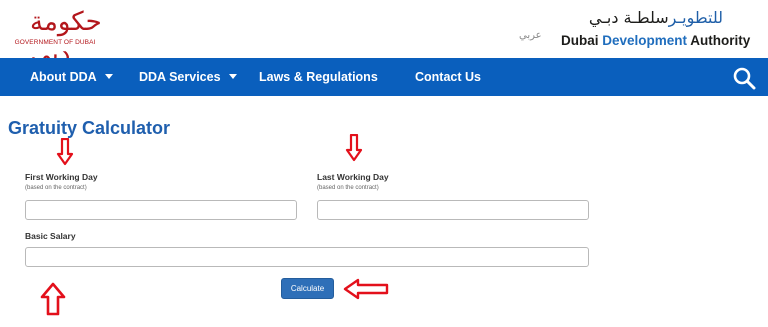  What do you see at coordinates (307, 257) in the screenshot?
I see `basic-salary-input` at bounding box center [307, 257].